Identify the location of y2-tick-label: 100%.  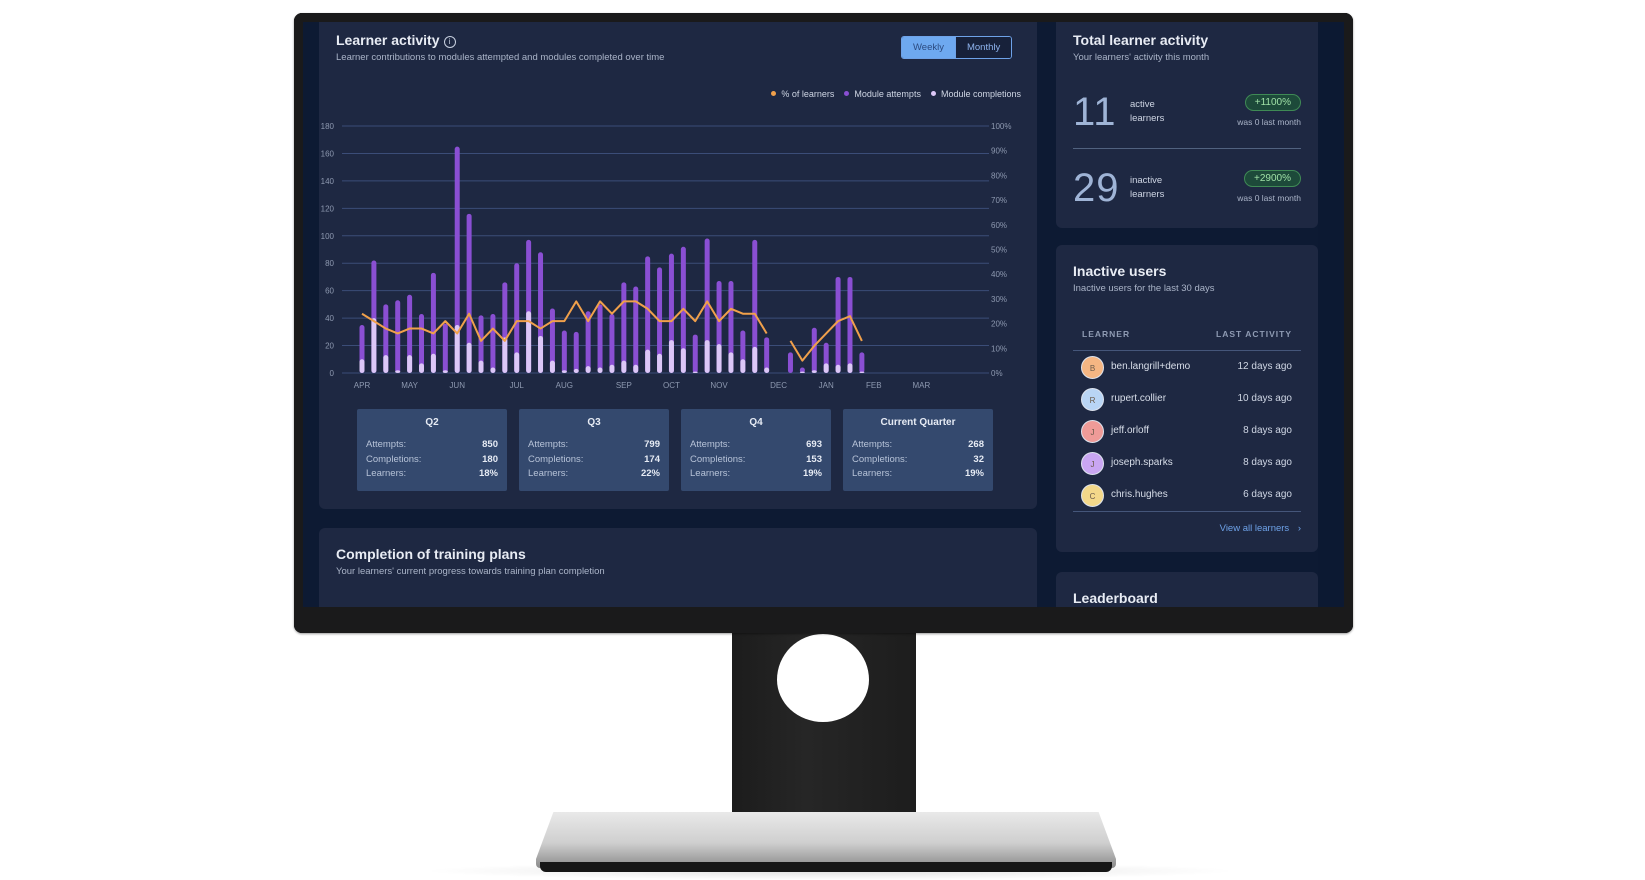
(1001, 126).